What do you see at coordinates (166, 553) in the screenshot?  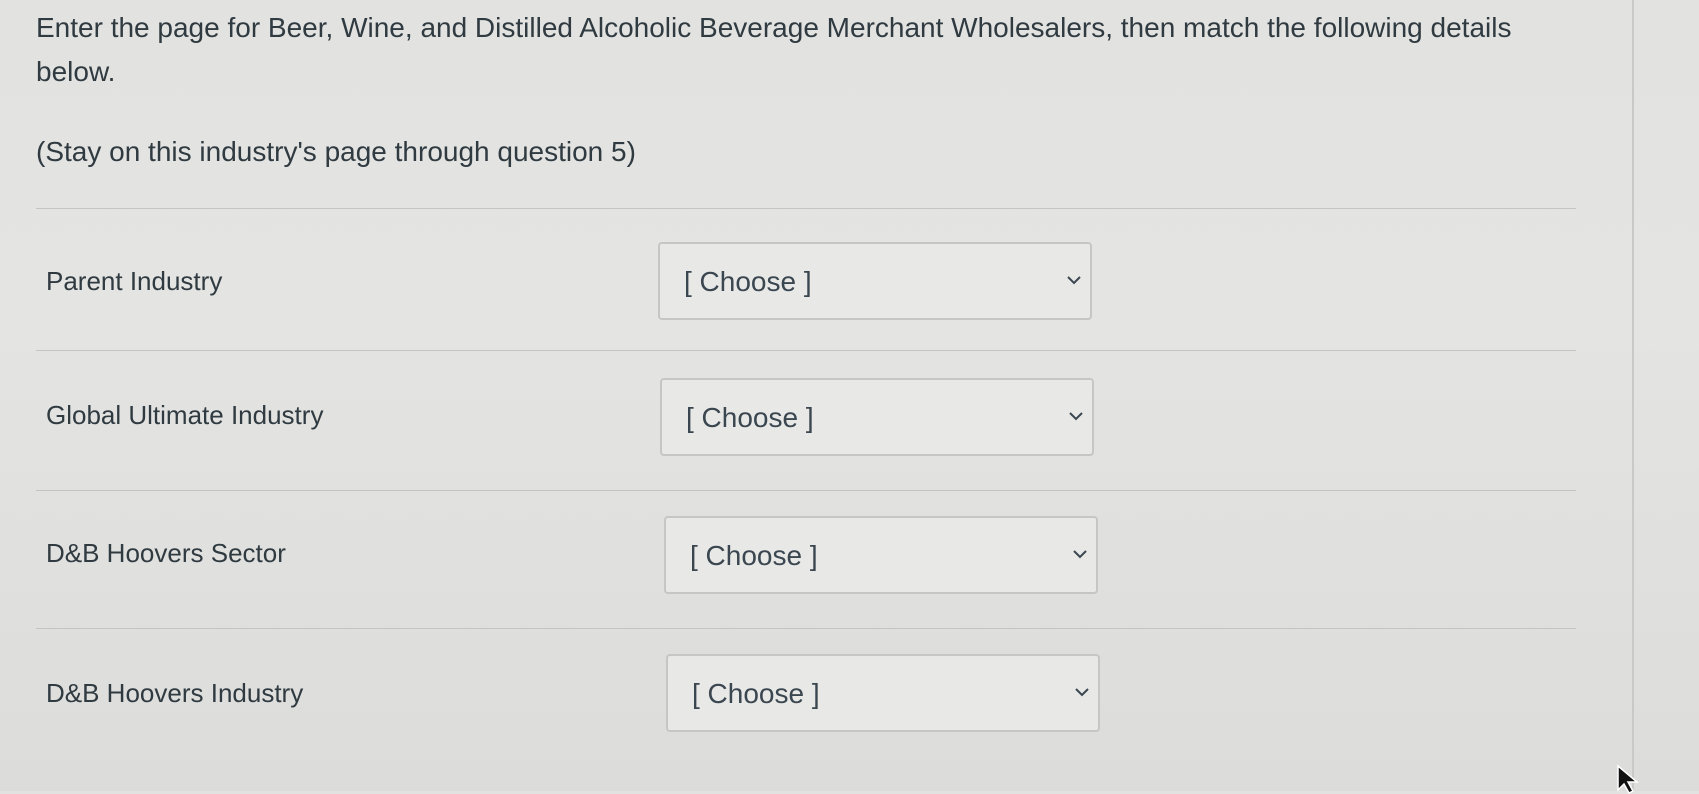 I see `match-label: D&B Hoovers Sector` at bounding box center [166, 553].